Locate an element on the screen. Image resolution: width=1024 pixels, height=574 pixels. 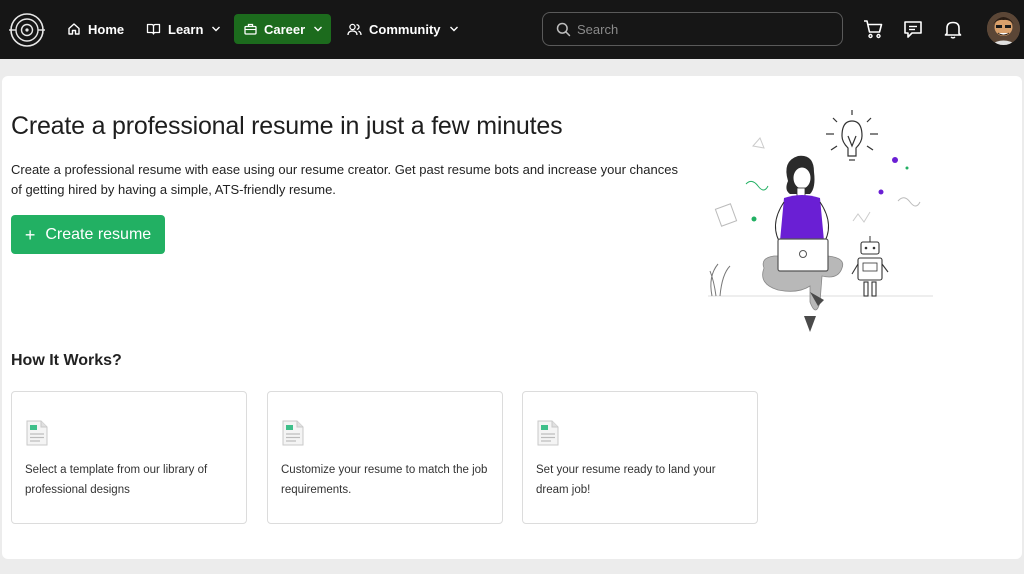
site-logo is located at coordinates (27, 30).